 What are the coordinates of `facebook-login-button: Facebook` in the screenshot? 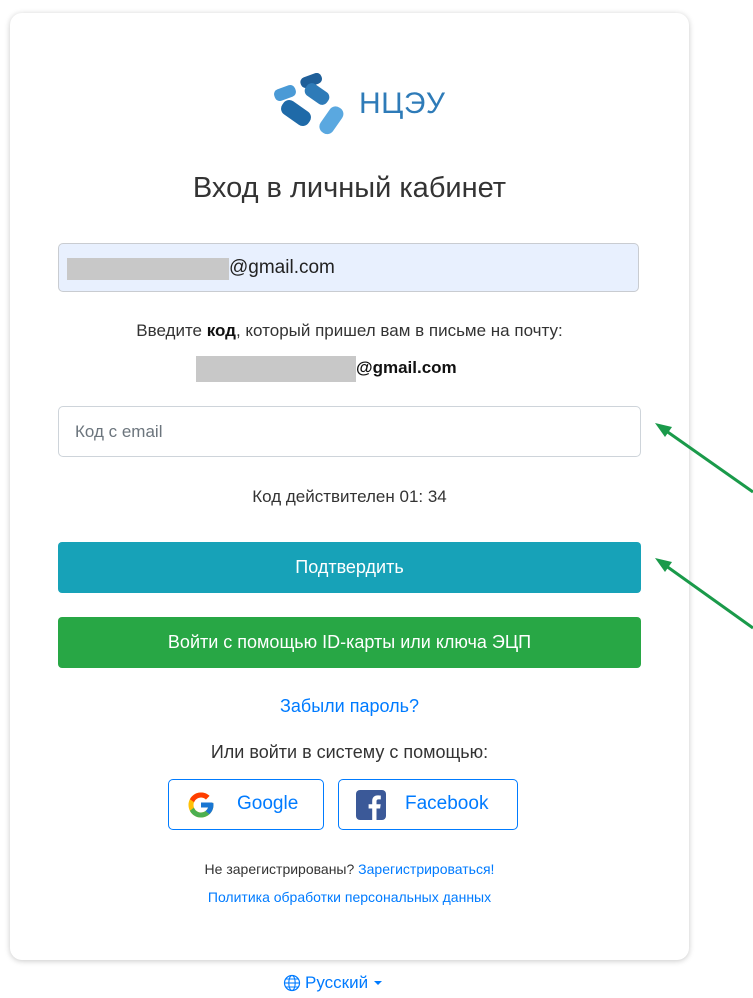 It's located at (428, 804).